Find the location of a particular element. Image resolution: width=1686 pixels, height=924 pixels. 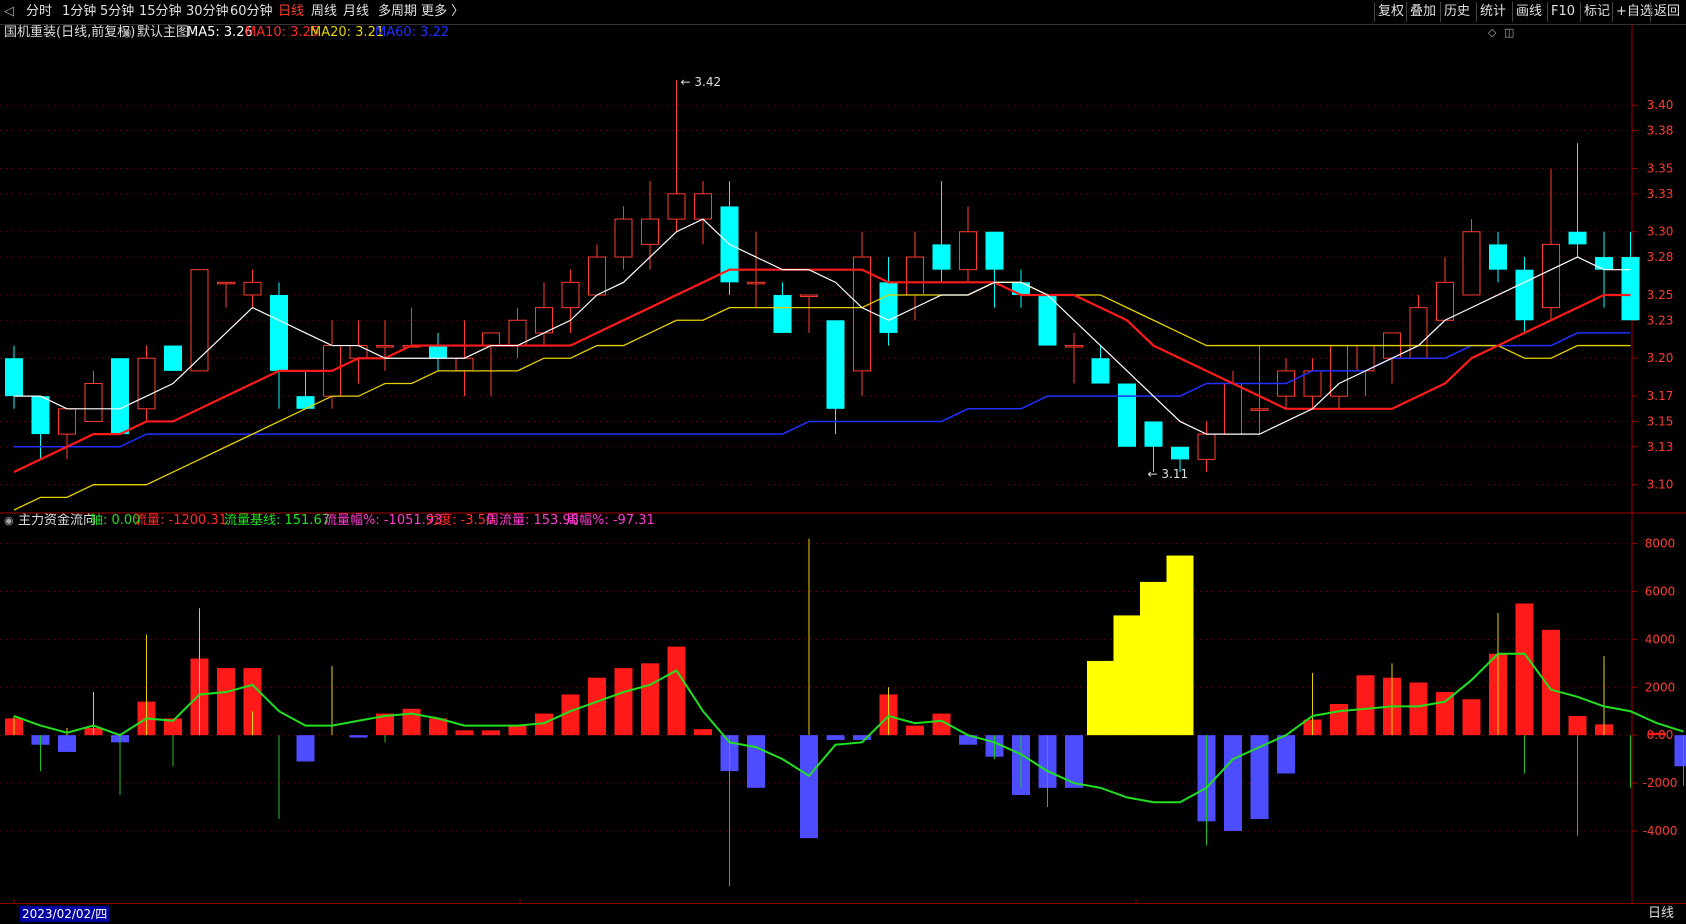

price-tick-label: 3.20 is located at coordinates (1660, 358).